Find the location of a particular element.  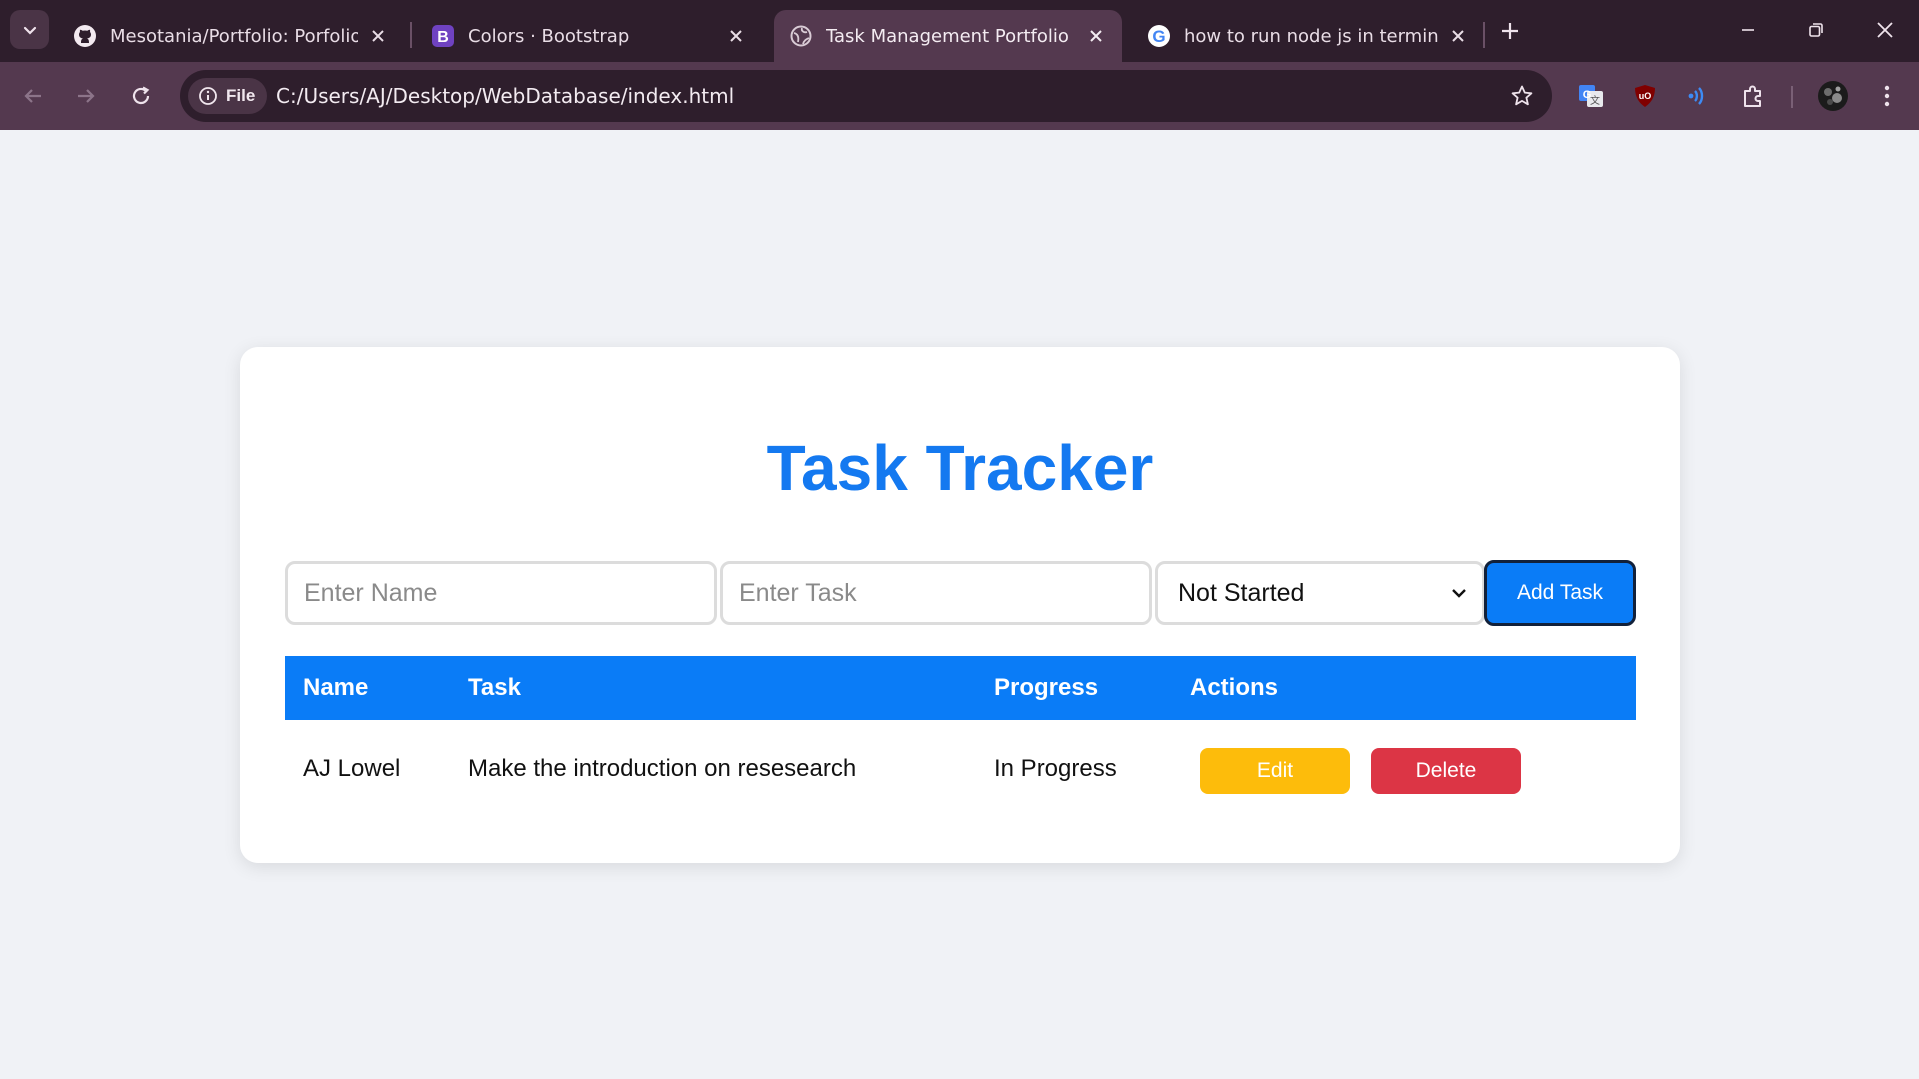

tab-title: how to run node js in terminal - is located at coordinates (1311, 36).